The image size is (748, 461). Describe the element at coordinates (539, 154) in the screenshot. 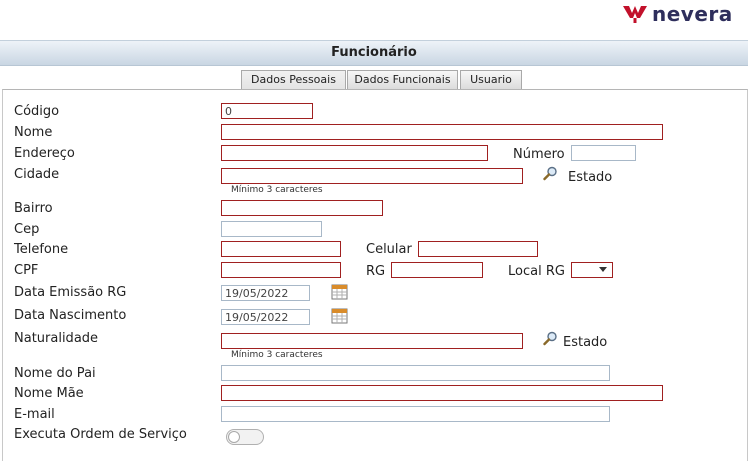

I see `numero-label: Número` at that location.